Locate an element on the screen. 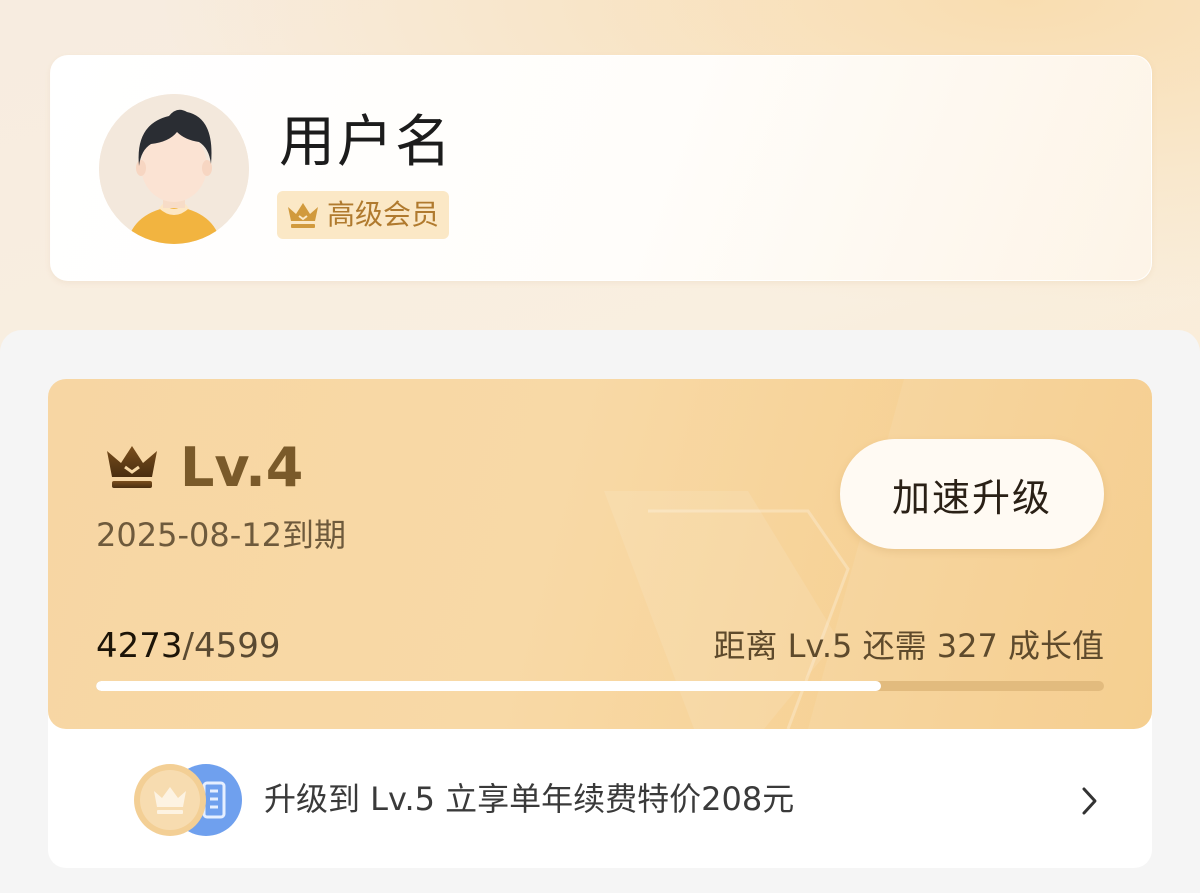  membership-badge: 高级会员 is located at coordinates (363, 215).